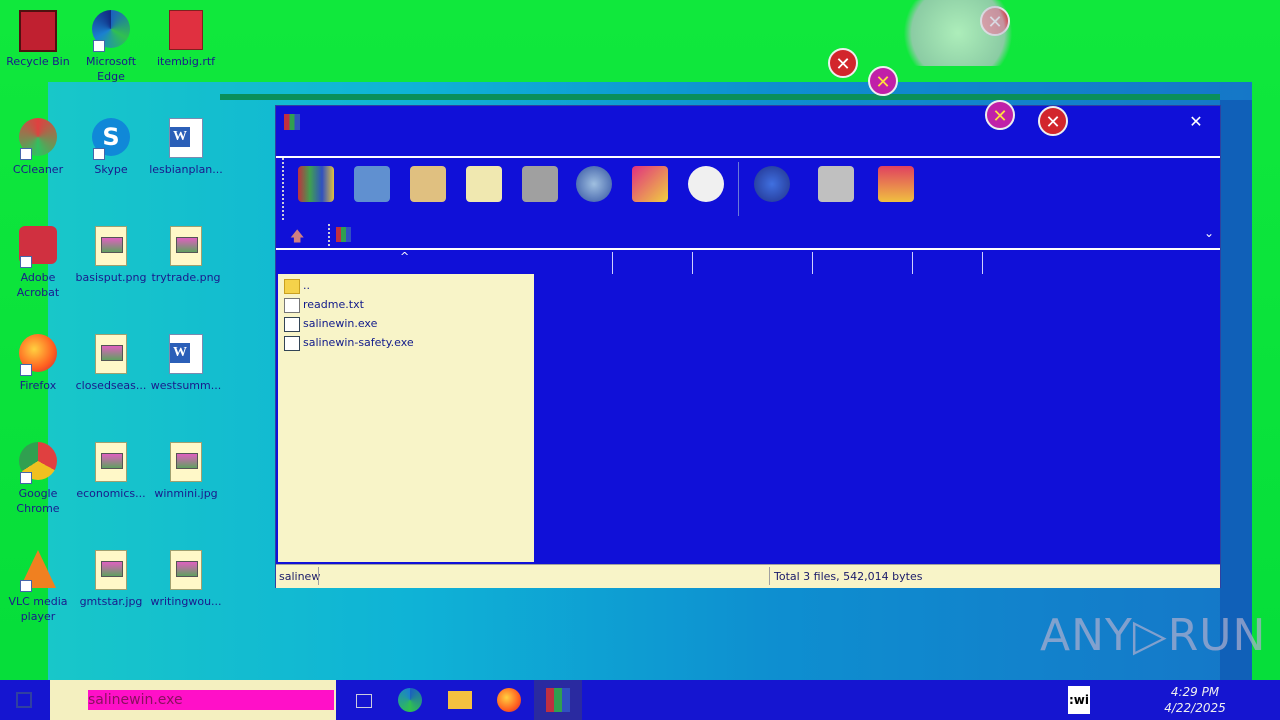  I want to click on test-button, so click(428, 184).